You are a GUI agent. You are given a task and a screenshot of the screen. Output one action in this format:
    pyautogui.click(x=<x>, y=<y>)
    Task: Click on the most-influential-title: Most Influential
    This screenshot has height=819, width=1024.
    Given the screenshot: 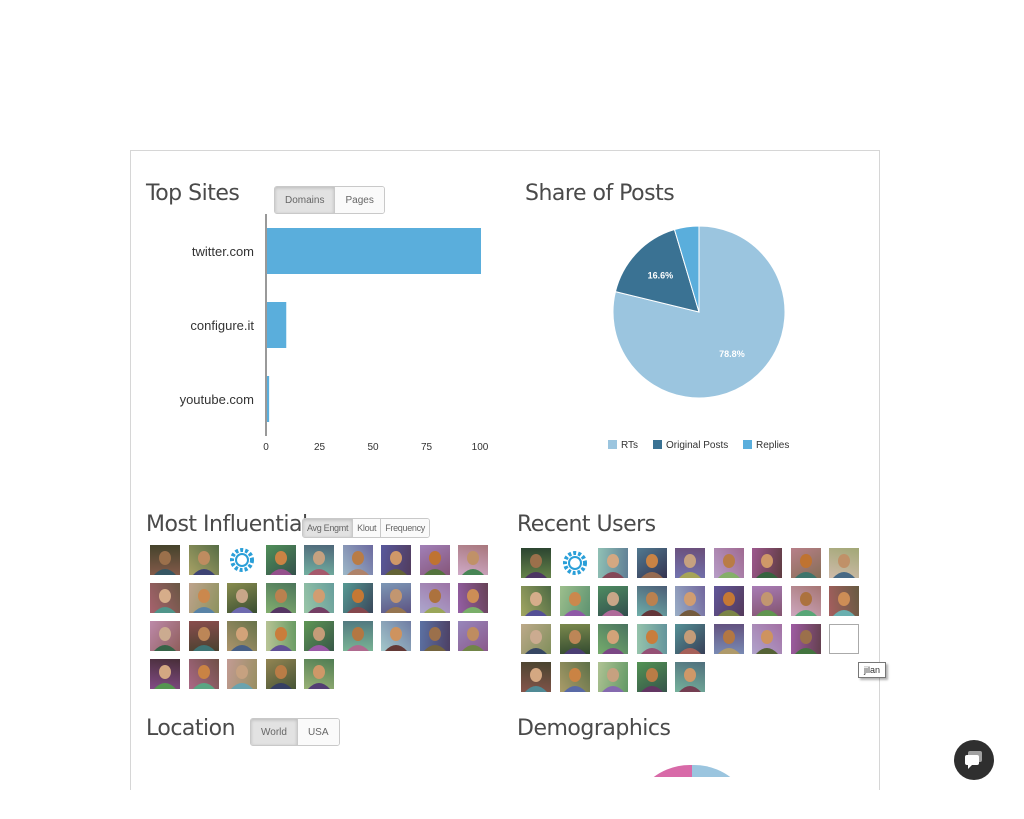 What is the action you would take?
    pyautogui.click(x=227, y=524)
    